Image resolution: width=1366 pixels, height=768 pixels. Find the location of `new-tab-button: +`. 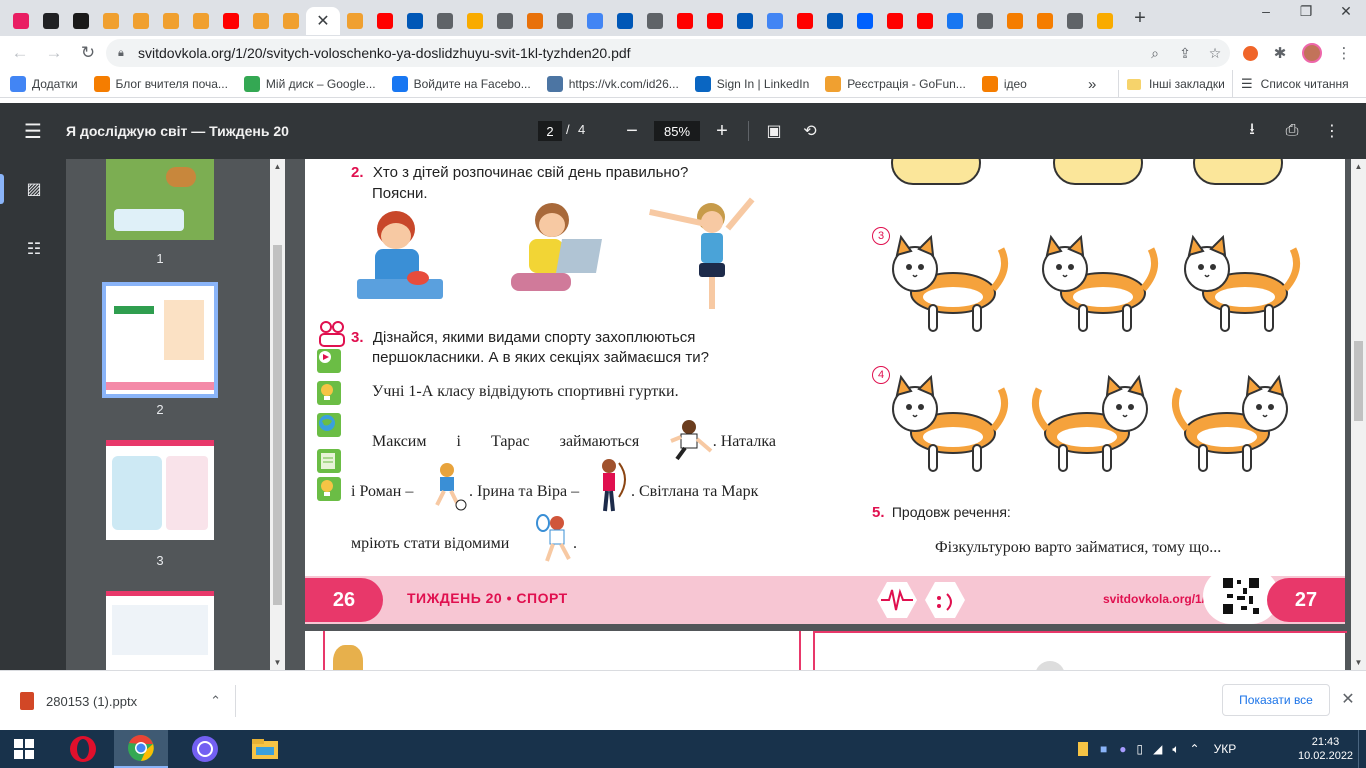

new-tab-button: + is located at coordinates (1140, 18).